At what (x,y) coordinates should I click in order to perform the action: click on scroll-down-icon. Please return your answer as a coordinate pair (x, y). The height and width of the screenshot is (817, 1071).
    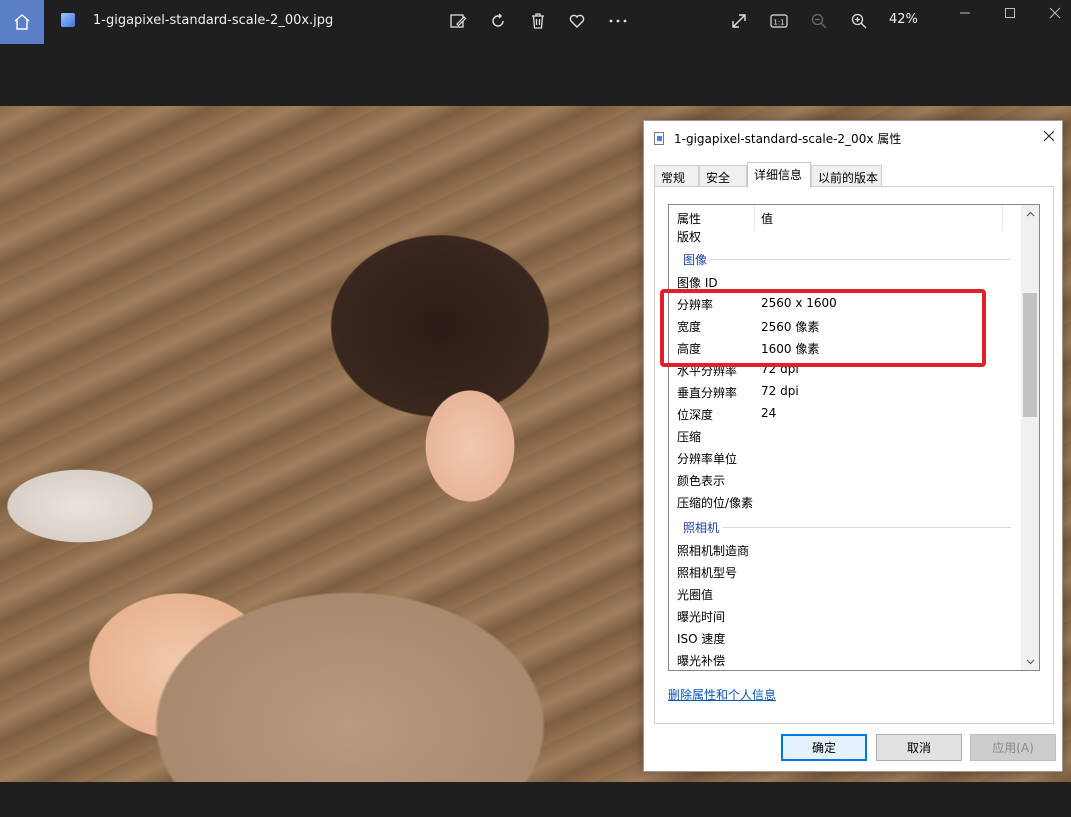
    Looking at the image, I should click on (1030, 661).